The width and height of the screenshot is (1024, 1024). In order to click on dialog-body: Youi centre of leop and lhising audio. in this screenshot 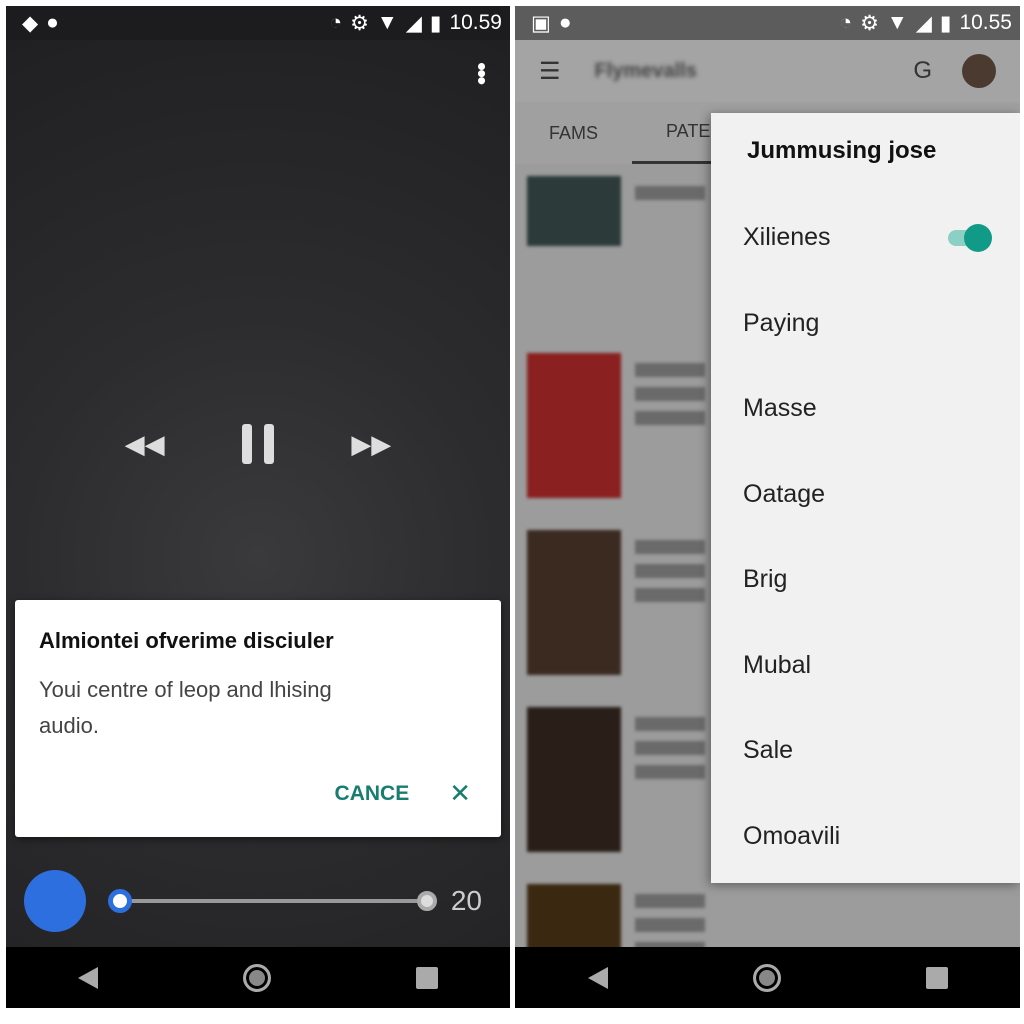, I will do `click(185, 707)`.